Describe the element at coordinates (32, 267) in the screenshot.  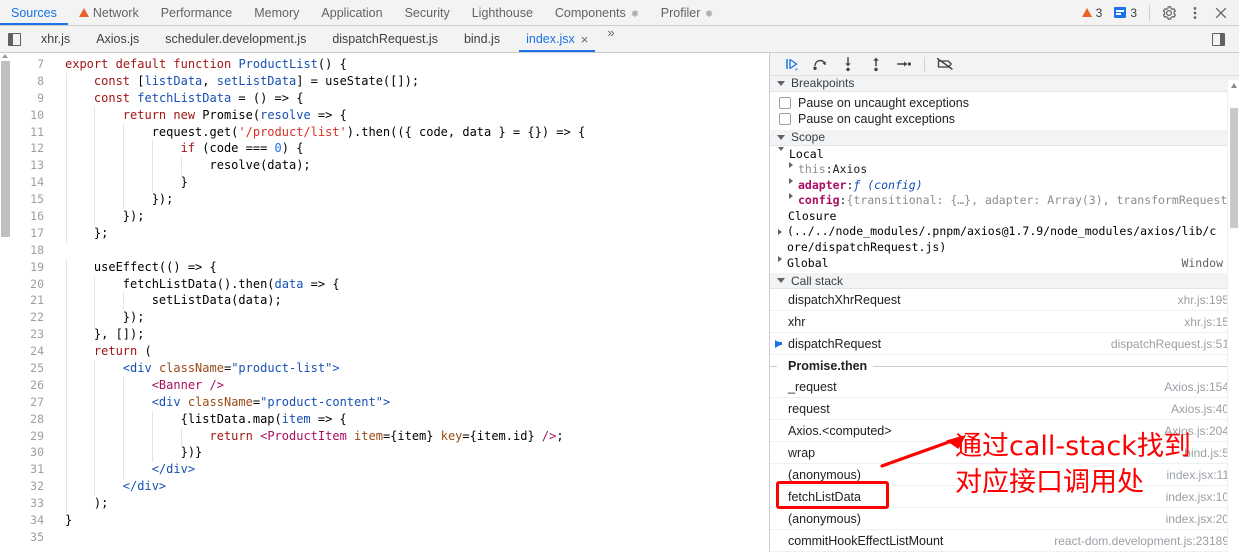
I see `line-number: 19` at that location.